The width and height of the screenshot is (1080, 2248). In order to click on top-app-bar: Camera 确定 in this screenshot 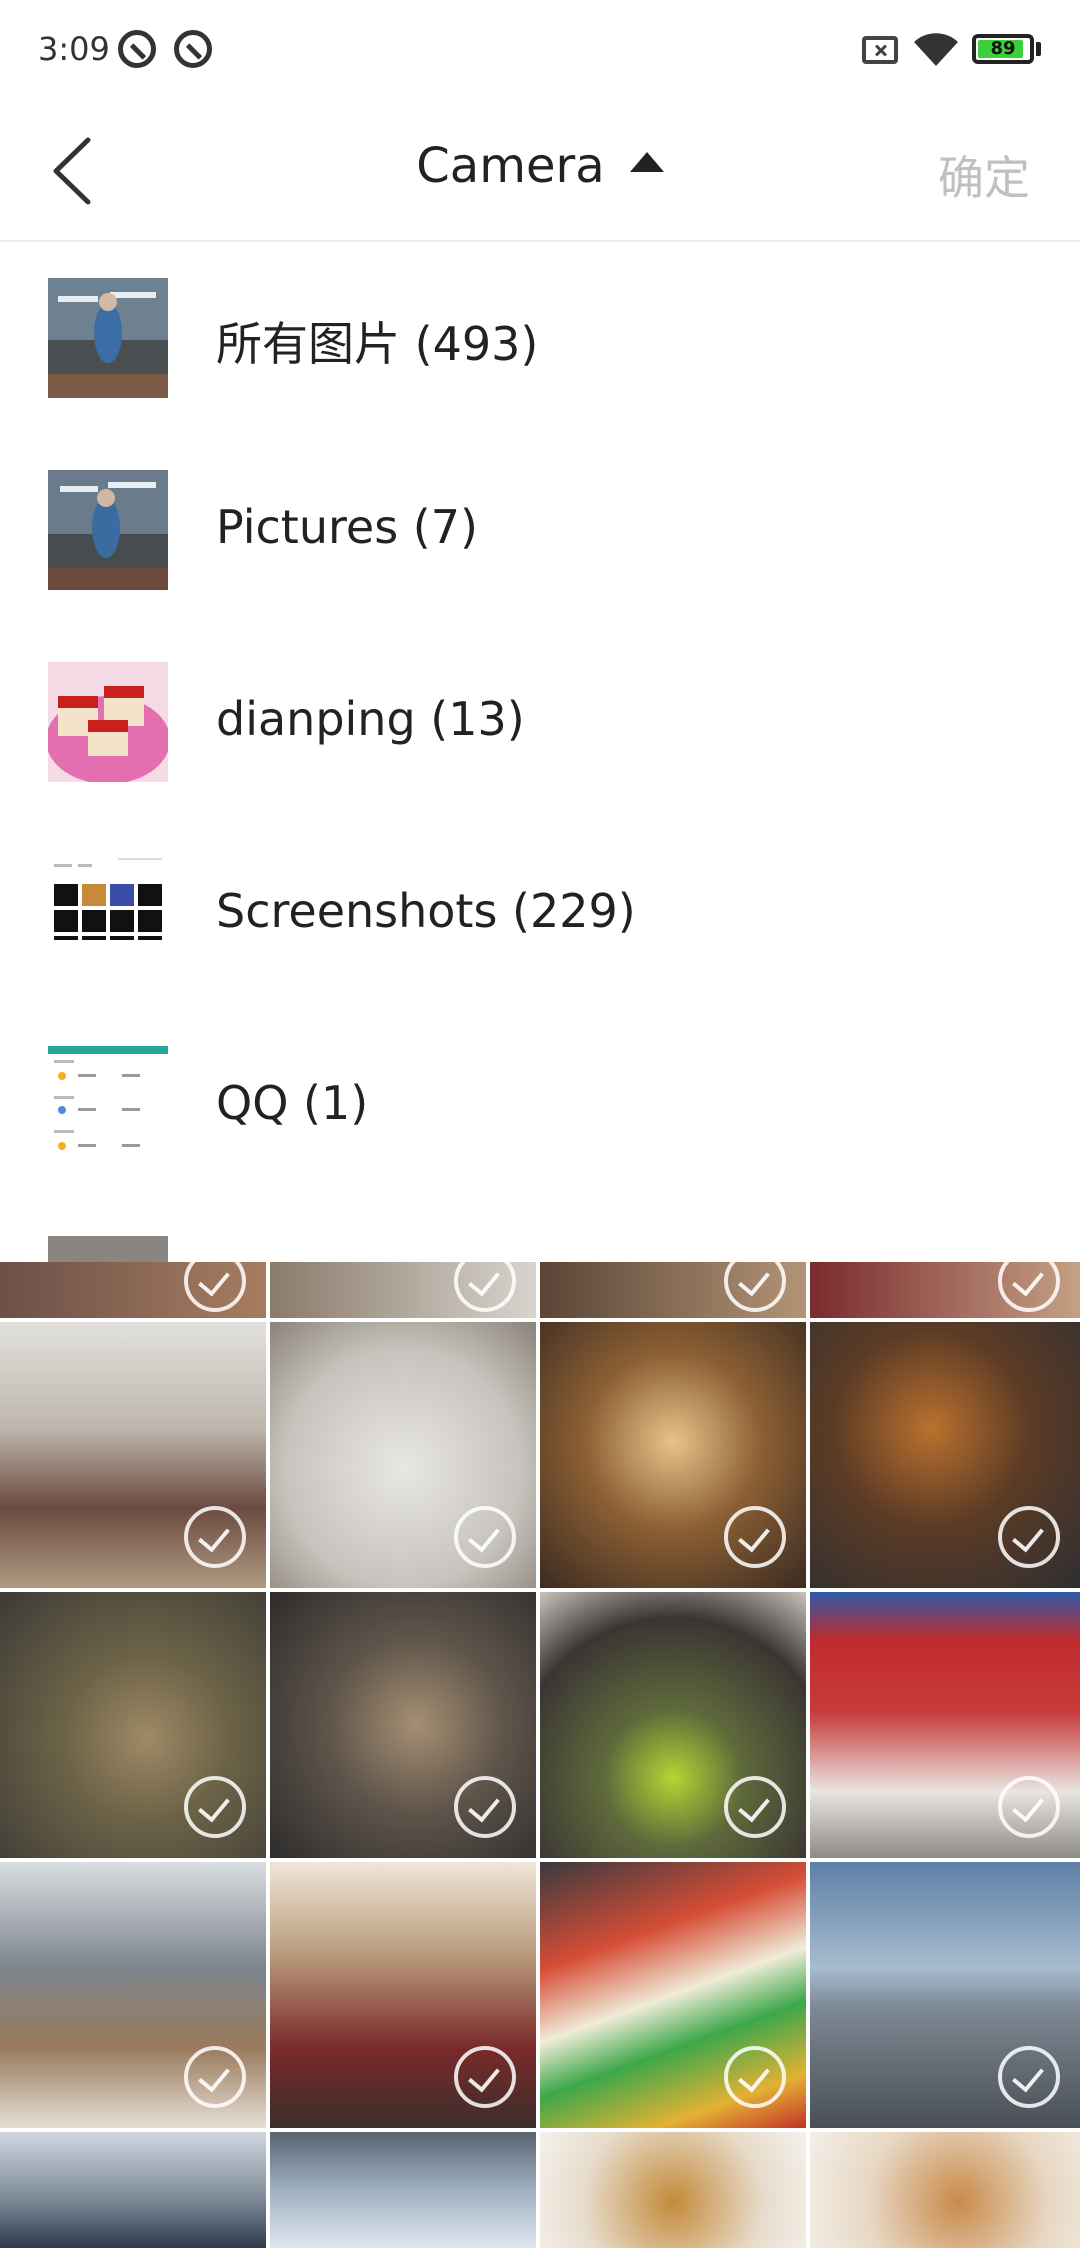, I will do `click(540, 171)`.